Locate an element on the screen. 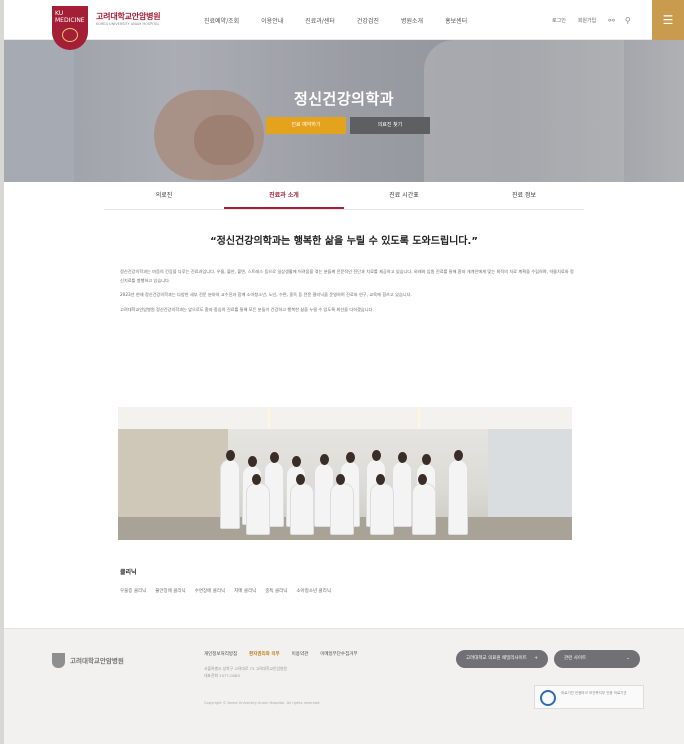  family-site-label: 고려대학교 의료원 패밀리사이트 is located at coordinates (496, 658).